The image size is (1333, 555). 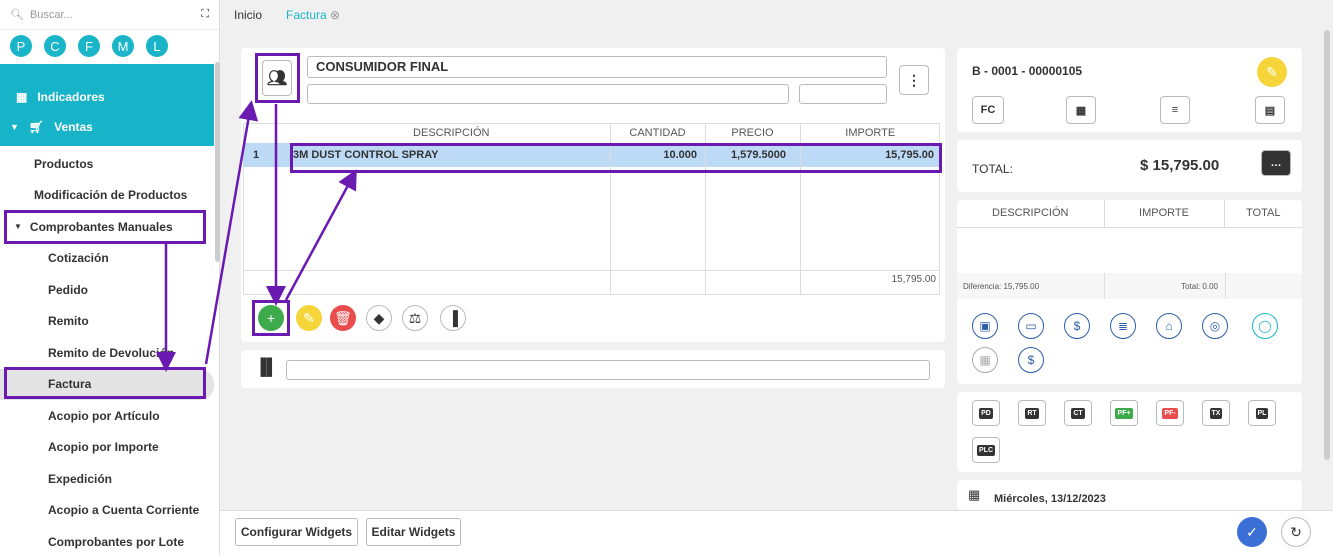 I want to click on avatar-l: L, so click(x=157, y=46).